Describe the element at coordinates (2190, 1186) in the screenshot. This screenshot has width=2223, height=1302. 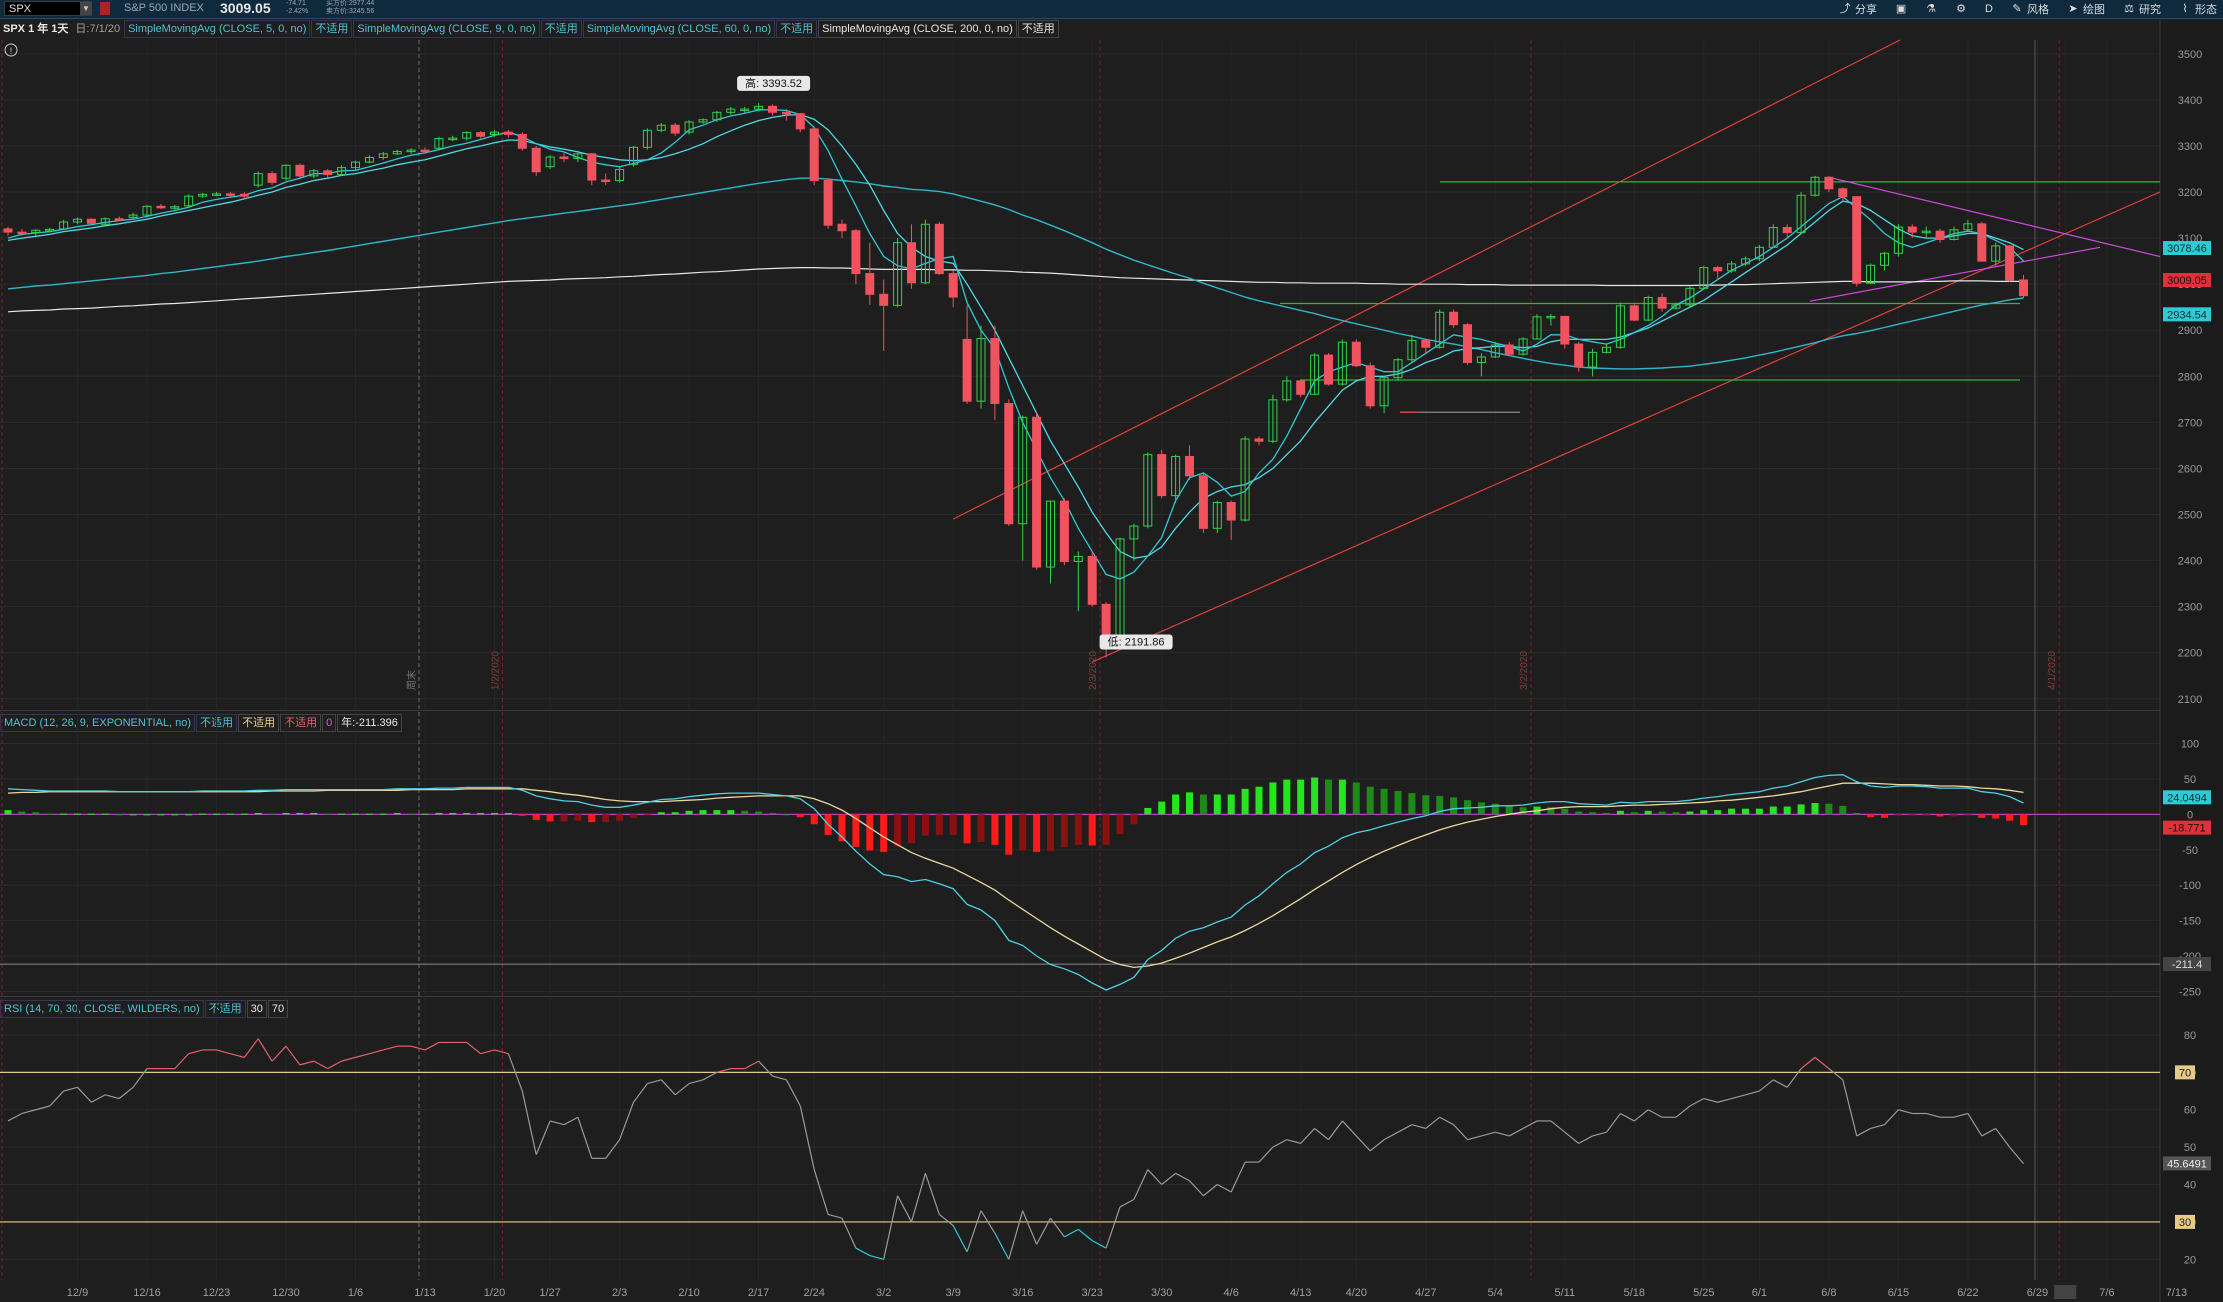
I see `rsi-tick-label: 40` at that location.